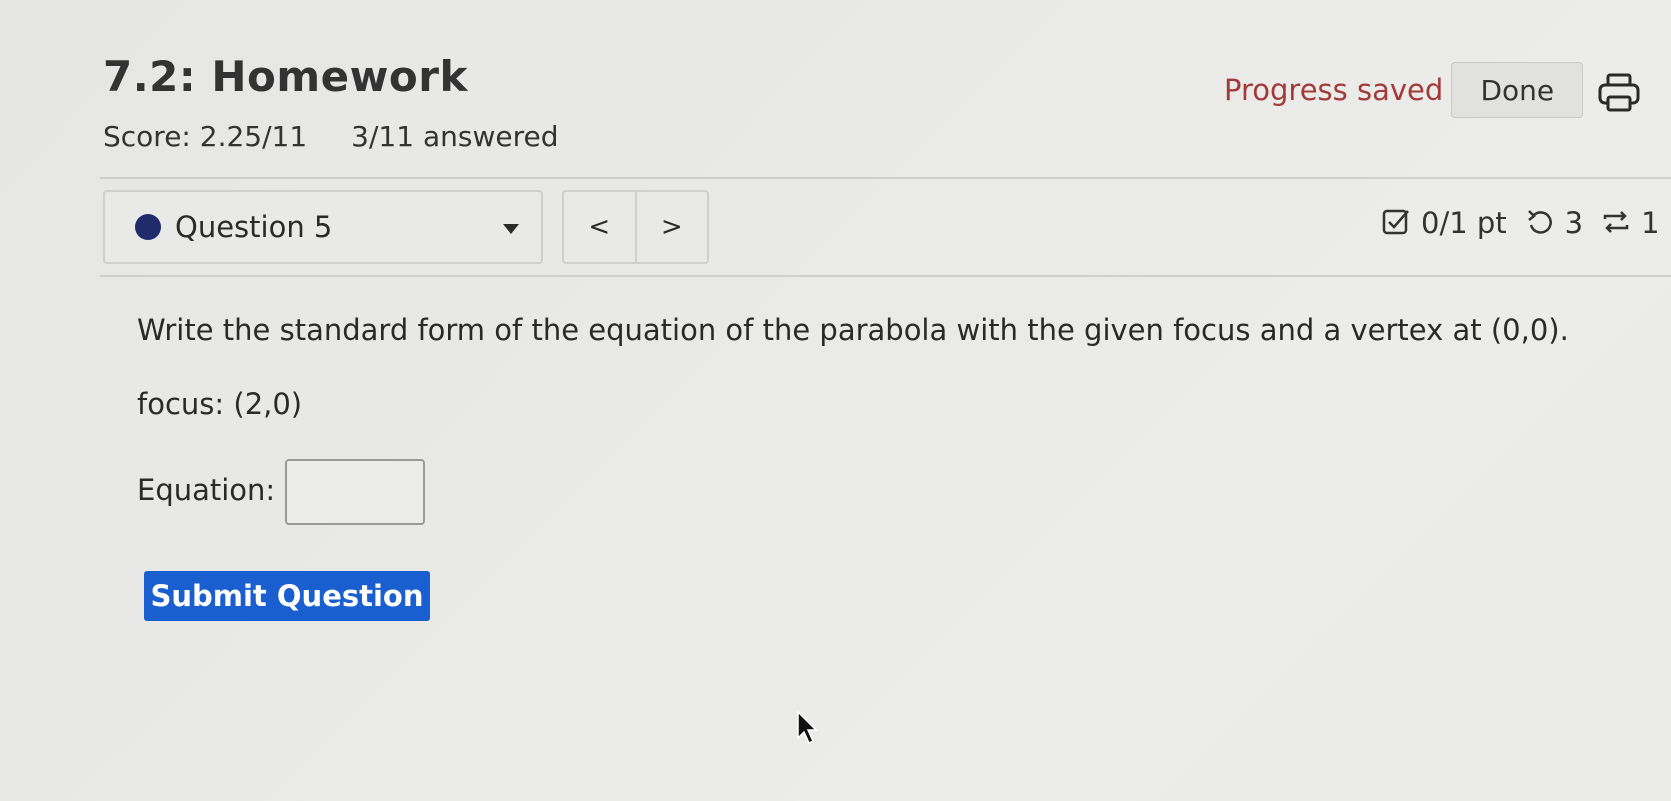 This screenshot has width=1671, height=801. What do you see at coordinates (1617, 223) in the screenshot?
I see `repeat-icon` at bounding box center [1617, 223].